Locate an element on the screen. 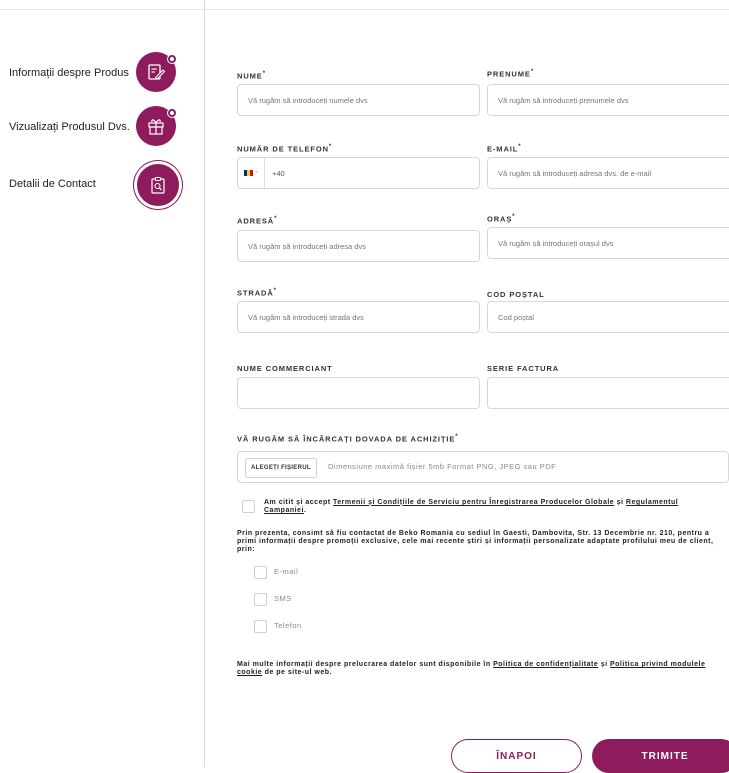 Image resolution: width=729 pixels, height=773 pixels. strada-label: STRADĂ* is located at coordinates (257, 293).